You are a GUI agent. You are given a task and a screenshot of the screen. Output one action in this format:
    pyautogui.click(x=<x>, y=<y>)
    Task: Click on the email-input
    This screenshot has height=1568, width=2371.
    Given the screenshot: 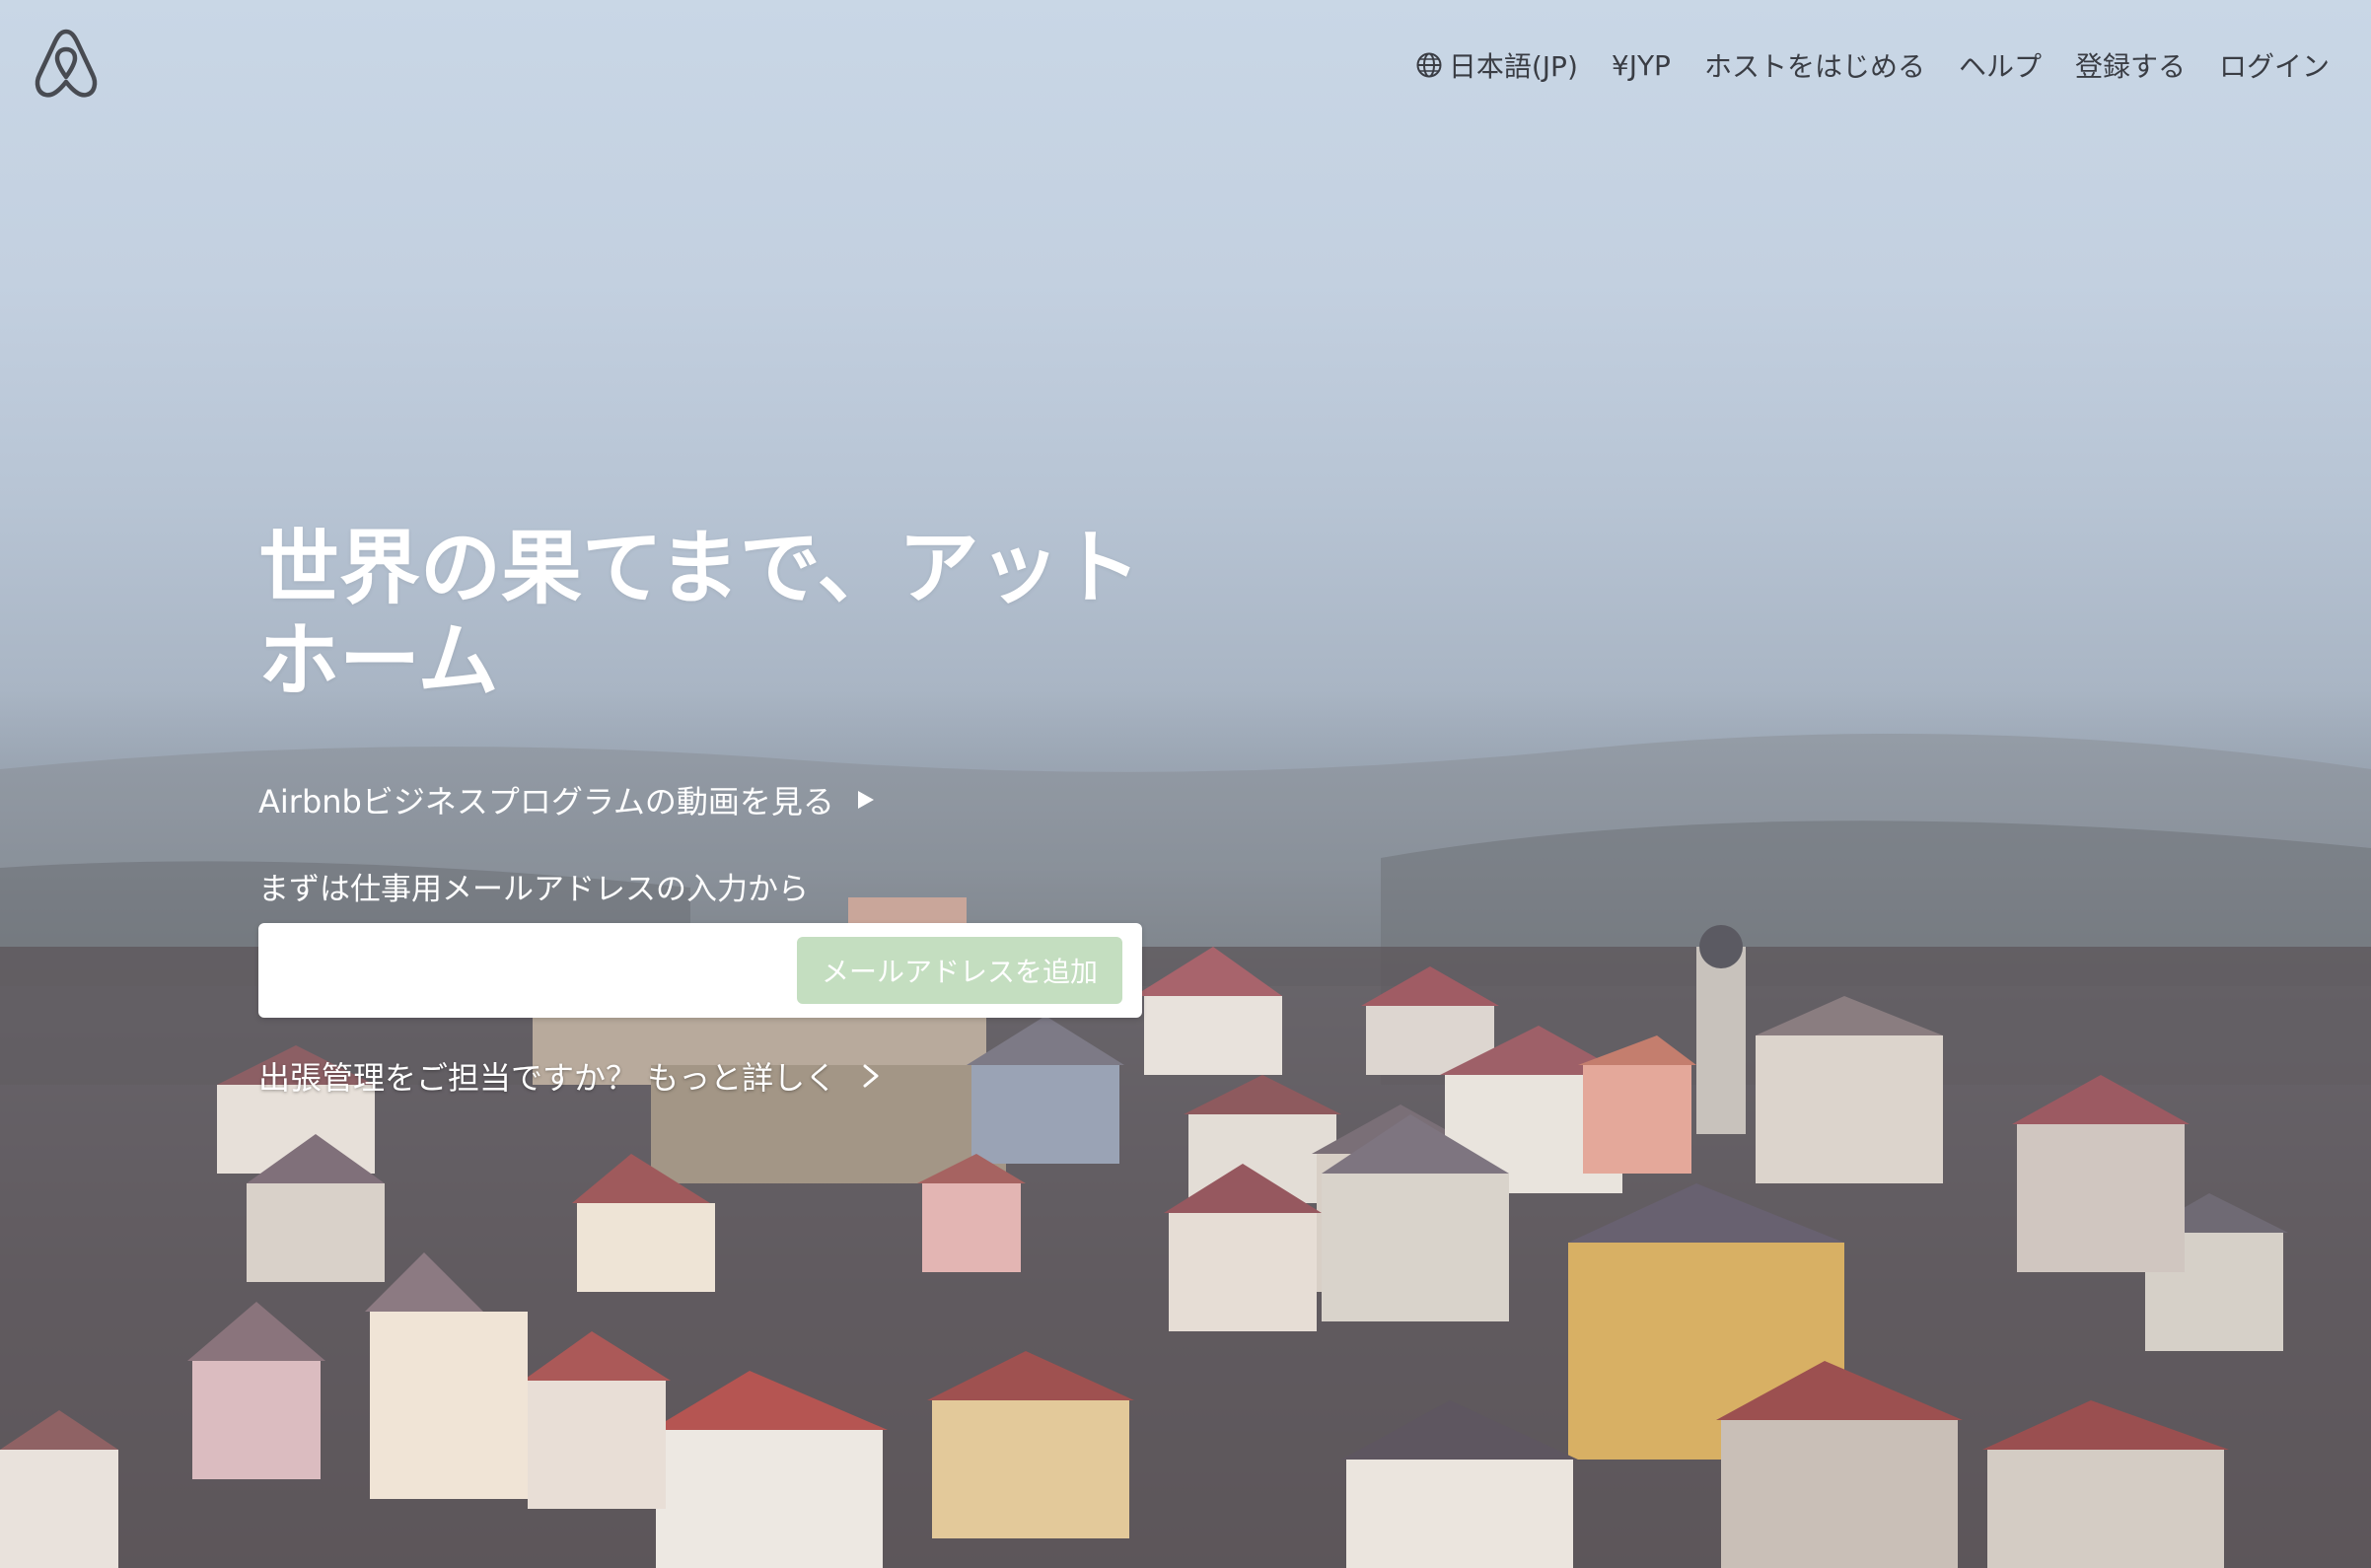 What is the action you would take?
    pyautogui.click(x=530, y=971)
    